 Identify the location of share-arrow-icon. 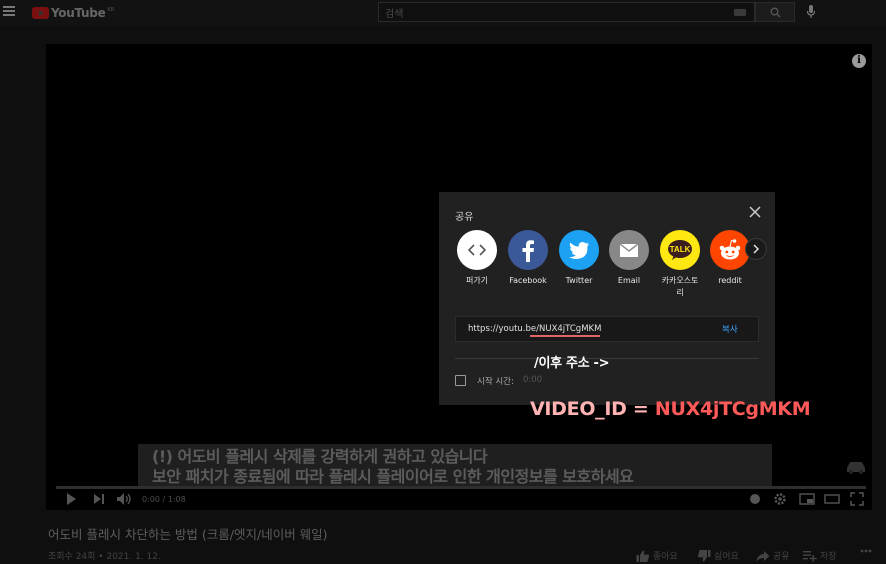
(763, 555).